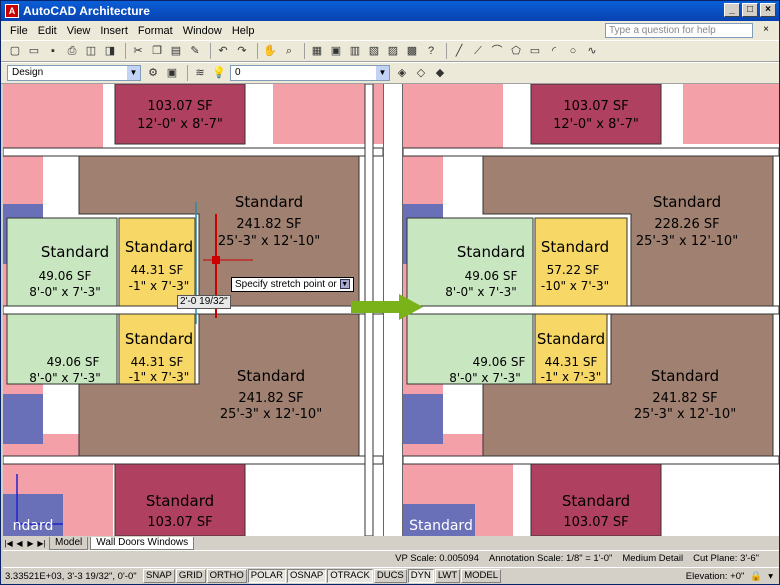  Describe the element at coordinates (497, 51) in the screenshot. I see `polyline-icon: ⌒` at that location.